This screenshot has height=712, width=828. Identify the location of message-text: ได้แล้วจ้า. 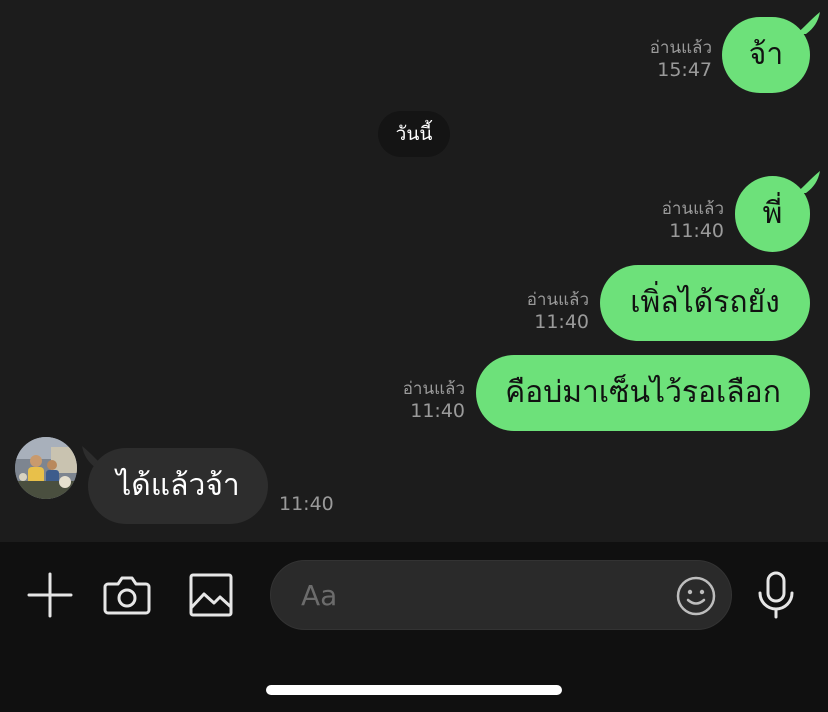
(178, 485).